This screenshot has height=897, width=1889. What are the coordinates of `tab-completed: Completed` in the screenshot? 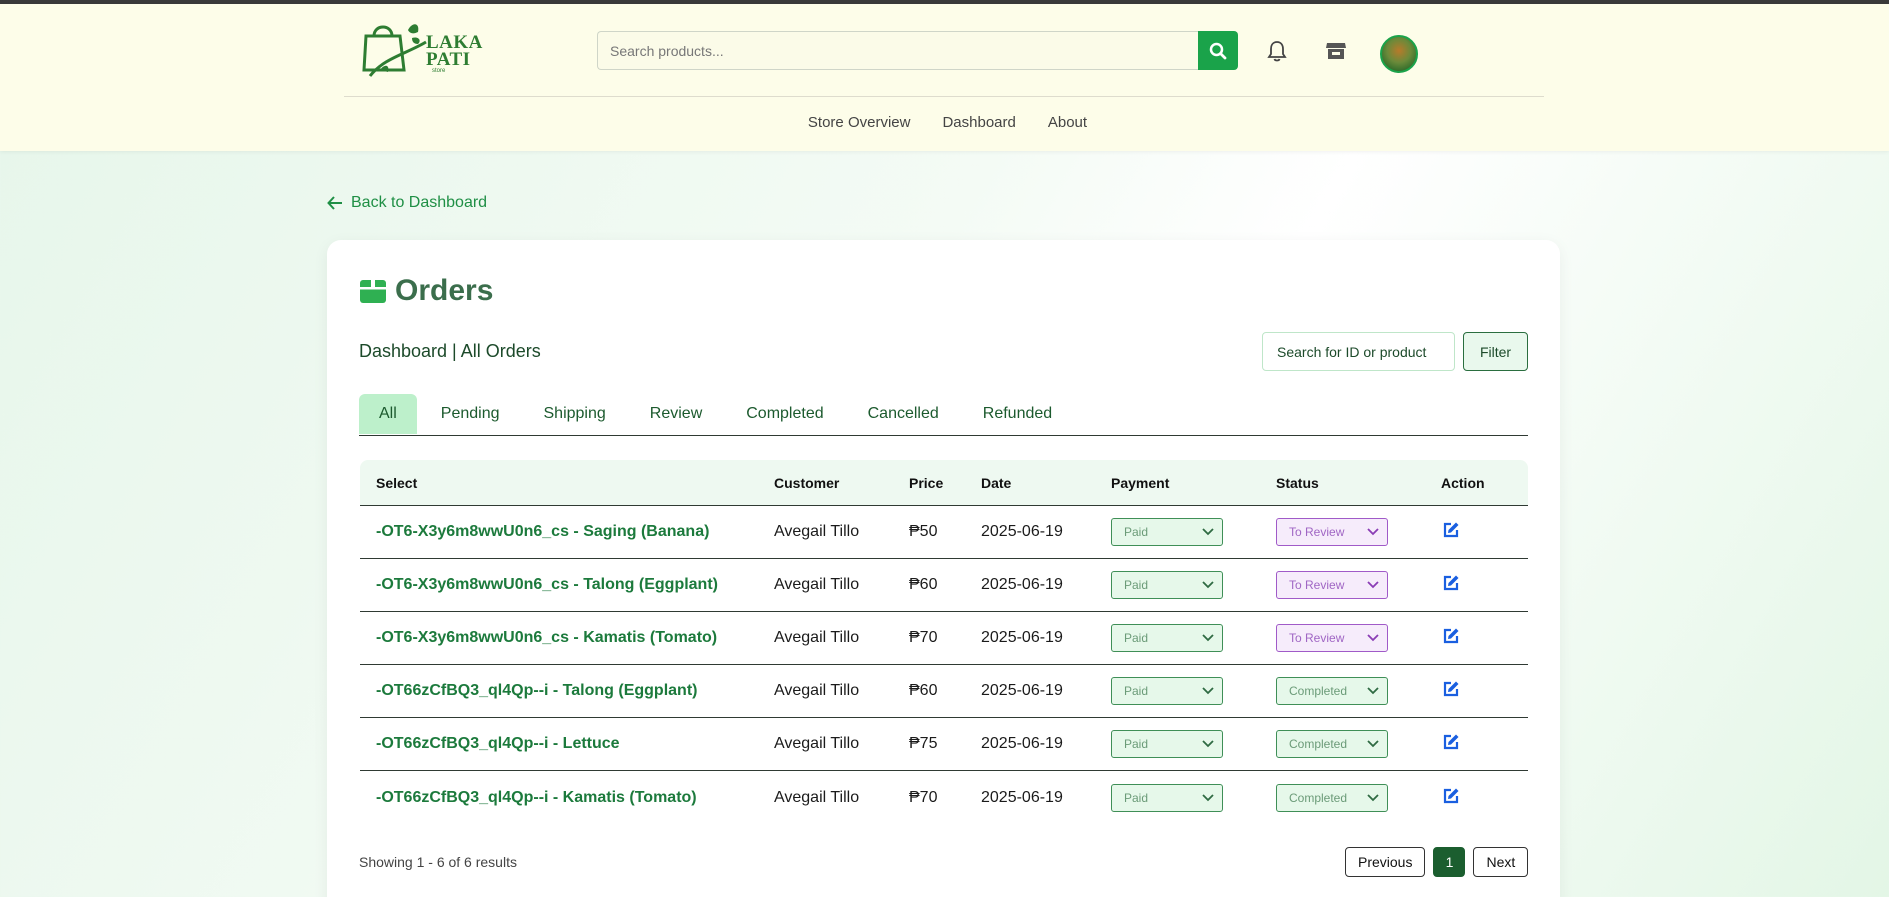 It's located at (784, 414).